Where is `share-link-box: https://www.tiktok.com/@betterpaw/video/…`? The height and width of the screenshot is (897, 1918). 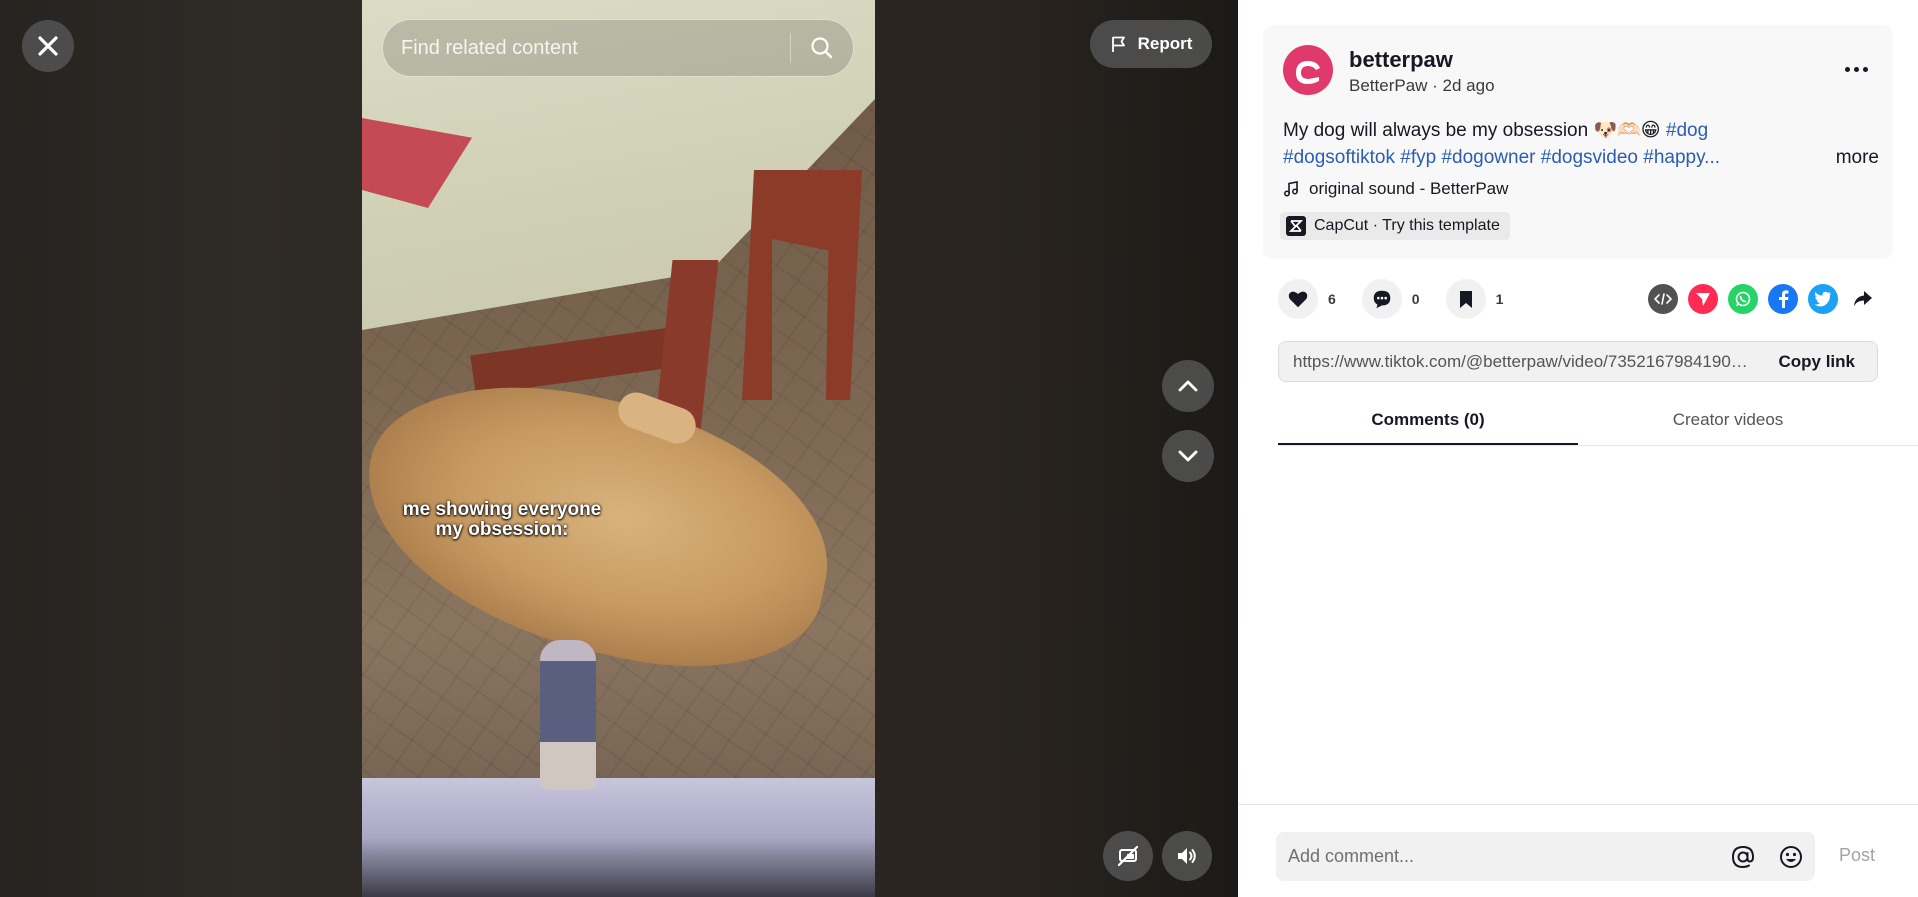
share-link-box: https://www.tiktok.com/@betterpaw/video/… is located at coordinates (1578, 361).